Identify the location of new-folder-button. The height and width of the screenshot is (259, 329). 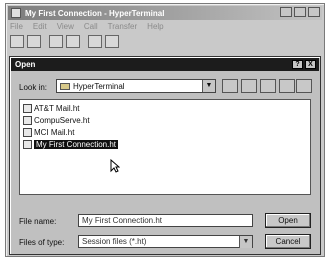
(268, 86).